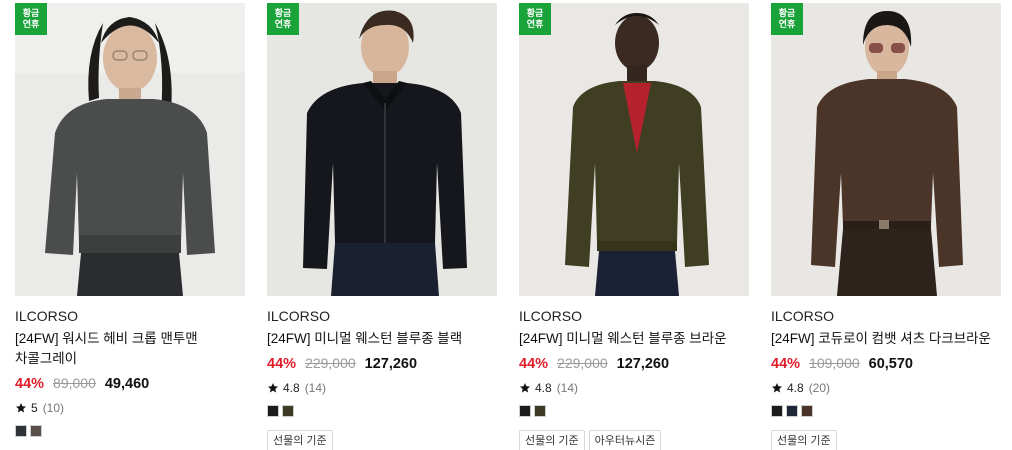 The width and height of the screenshot is (1012, 450). I want to click on product-title: [24FW] 코듀로이 컴뱃 셔츠 다크브라운, so click(887, 339).